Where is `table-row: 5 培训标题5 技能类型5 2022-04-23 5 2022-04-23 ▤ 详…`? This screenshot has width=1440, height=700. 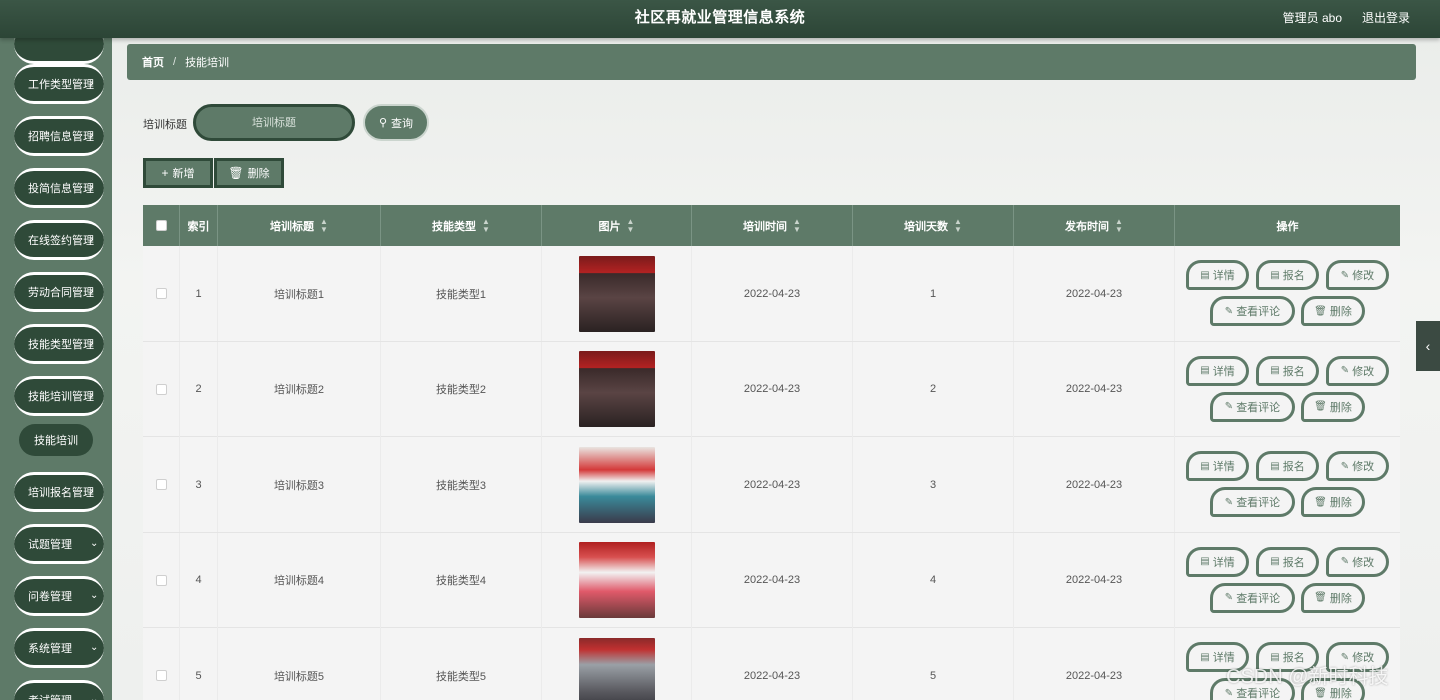 table-row: 5 培训标题5 技能类型5 2022-04-23 5 2022-04-23 ▤ 详… is located at coordinates (771, 664).